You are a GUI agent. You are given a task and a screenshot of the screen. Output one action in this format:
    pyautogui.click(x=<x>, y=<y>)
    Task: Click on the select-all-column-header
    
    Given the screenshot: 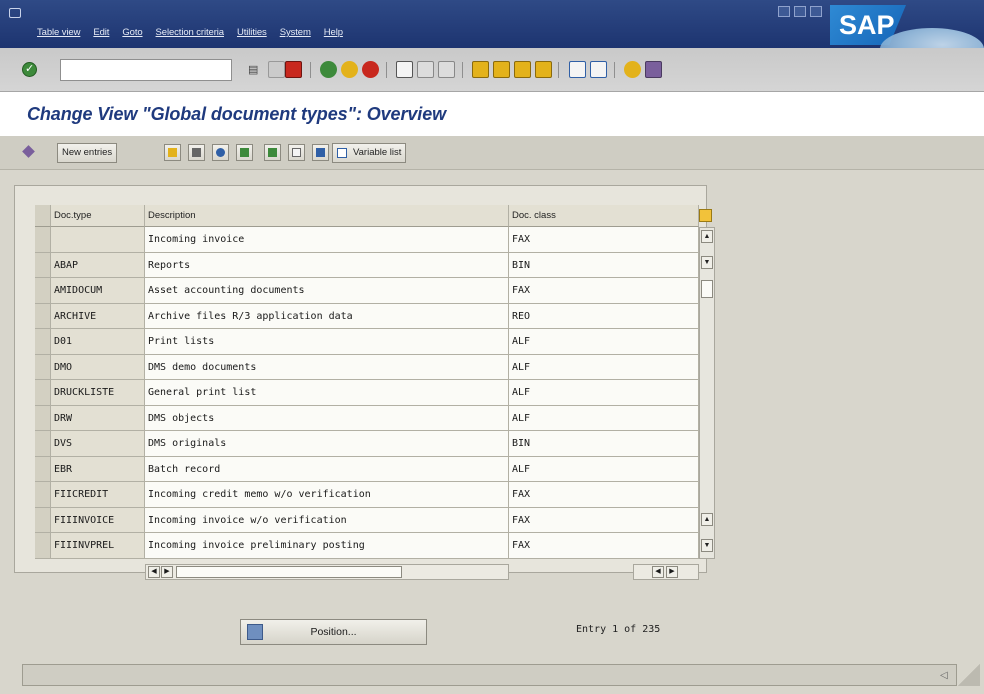 What is the action you would take?
    pyautogui.click(x=43, y=216)
    